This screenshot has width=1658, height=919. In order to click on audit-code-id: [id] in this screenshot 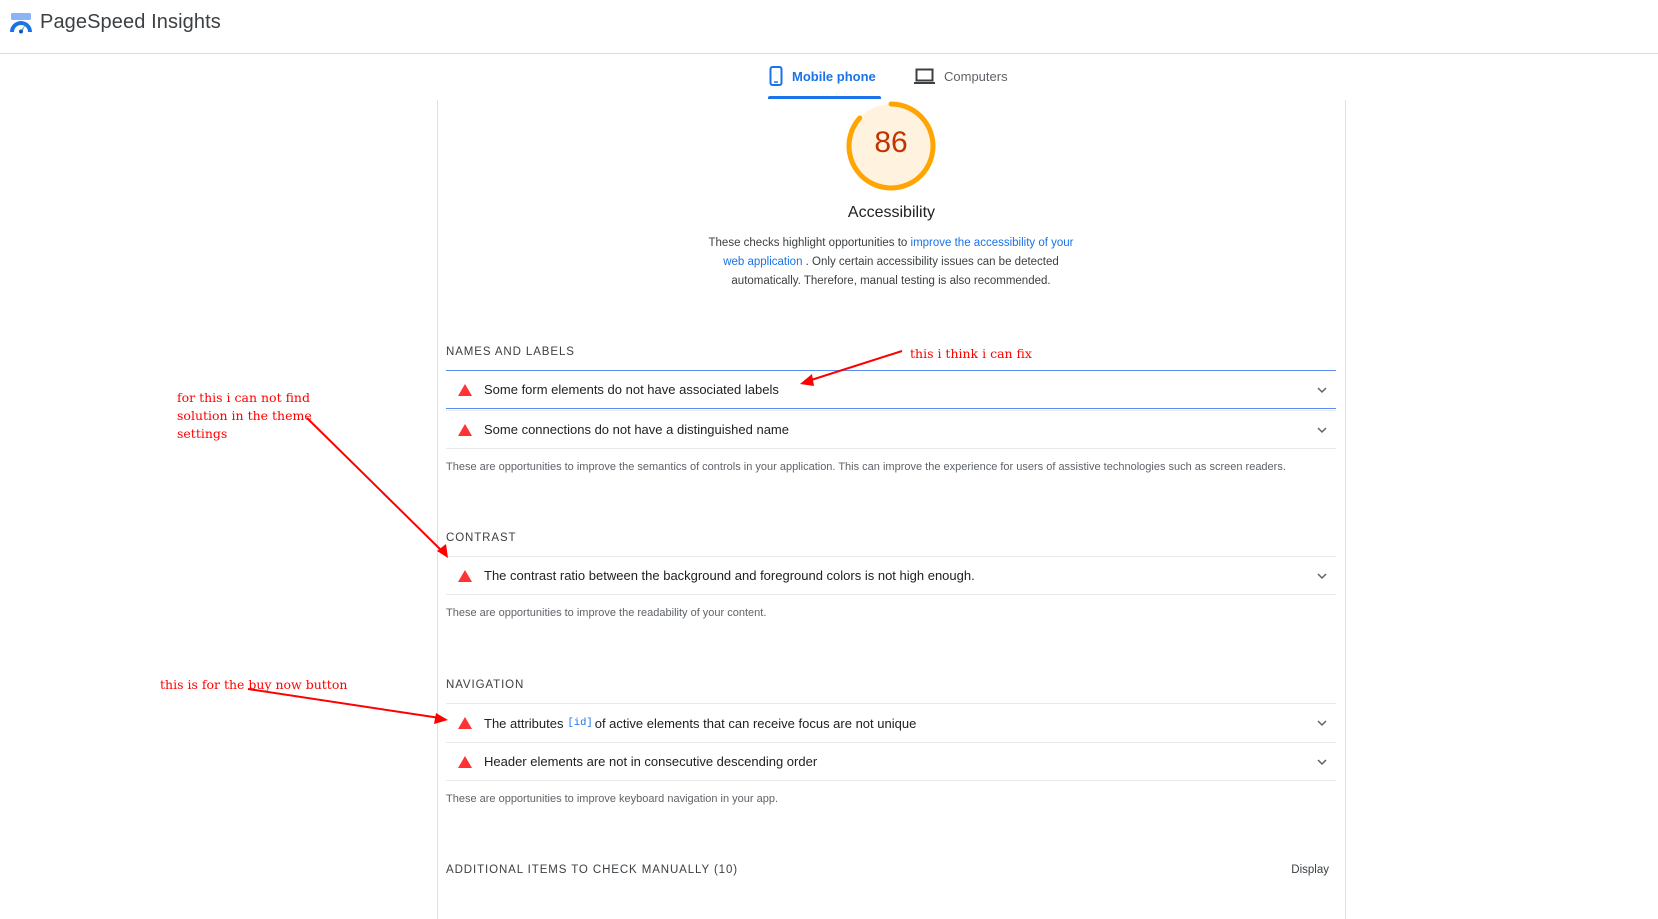, I will do `click(580, 723)`.